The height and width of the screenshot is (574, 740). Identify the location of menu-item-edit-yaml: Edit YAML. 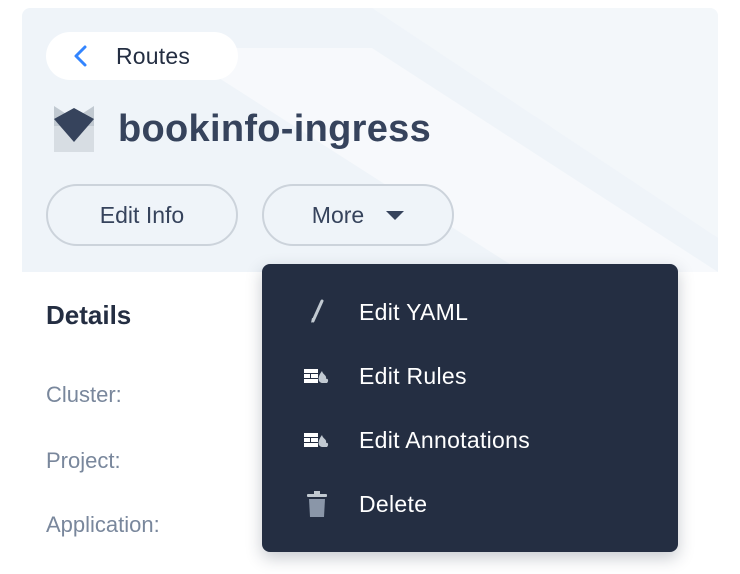
(470, 312).